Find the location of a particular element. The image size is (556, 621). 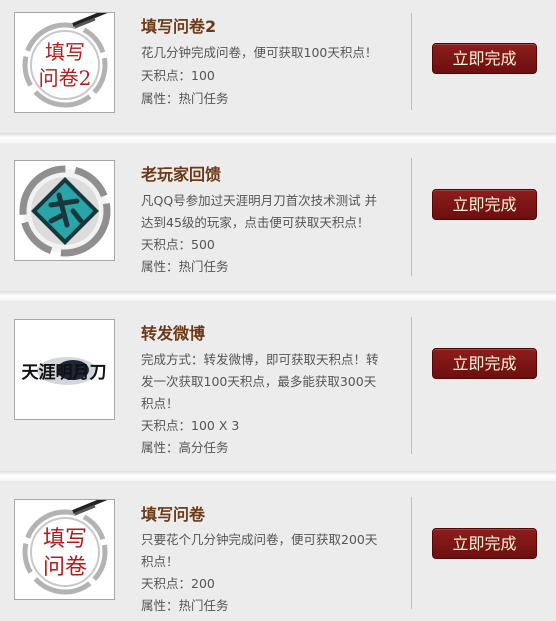

survey-brush-icon: 填写 问卷2 is located at coordinates (65, 60).